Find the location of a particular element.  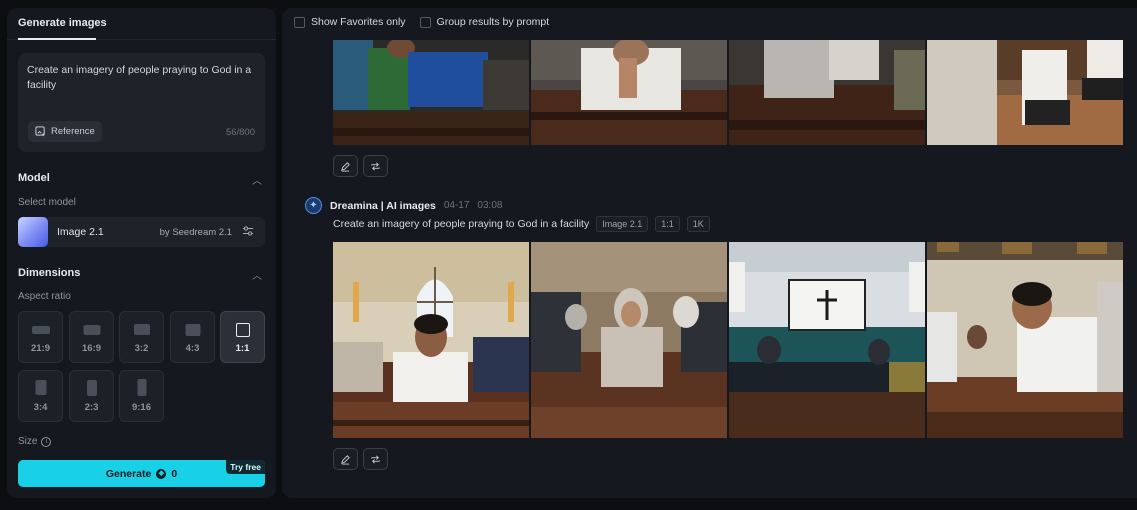

aspect-ratio-label: Aspect ratio is located at coordinates (44, 296).